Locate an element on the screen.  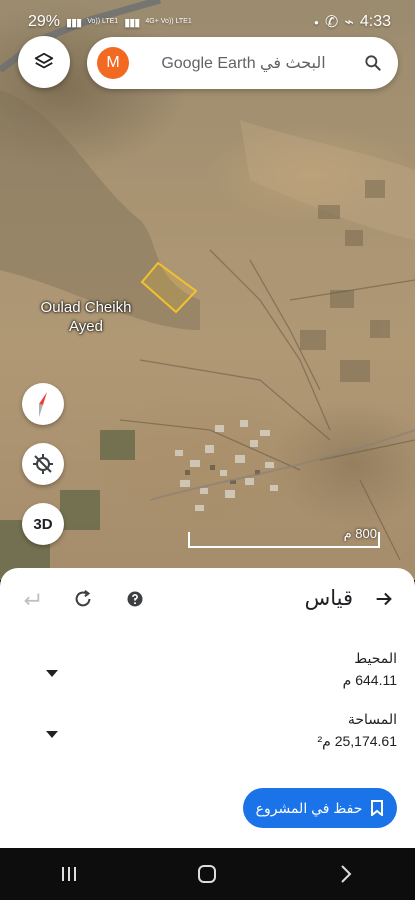
sim1-label: Vo)) LTE1 is located at coordinates (103, 21).